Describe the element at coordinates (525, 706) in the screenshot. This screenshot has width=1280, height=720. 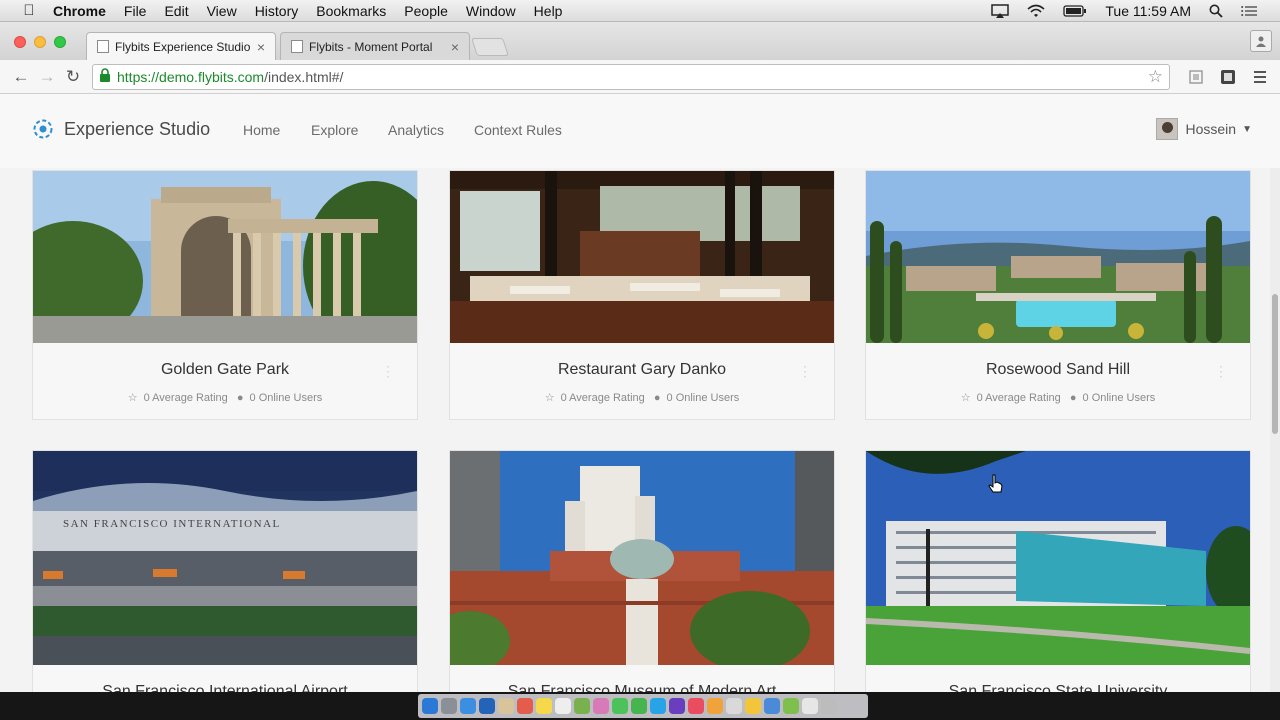
I see `calendar-icon` at that location.